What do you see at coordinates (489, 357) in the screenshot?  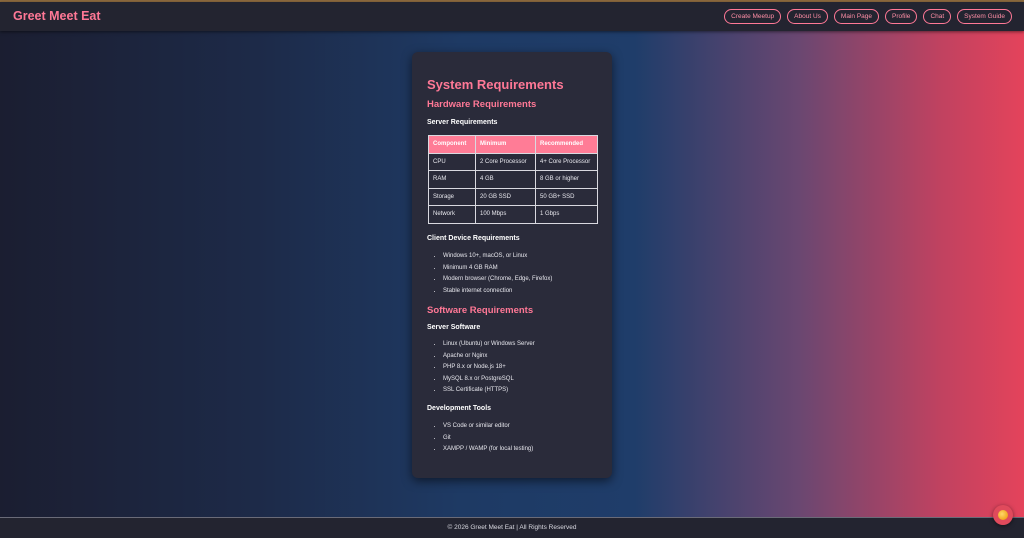 I see `list-item: Apache or Nginx` at bounding box center [489, 357].